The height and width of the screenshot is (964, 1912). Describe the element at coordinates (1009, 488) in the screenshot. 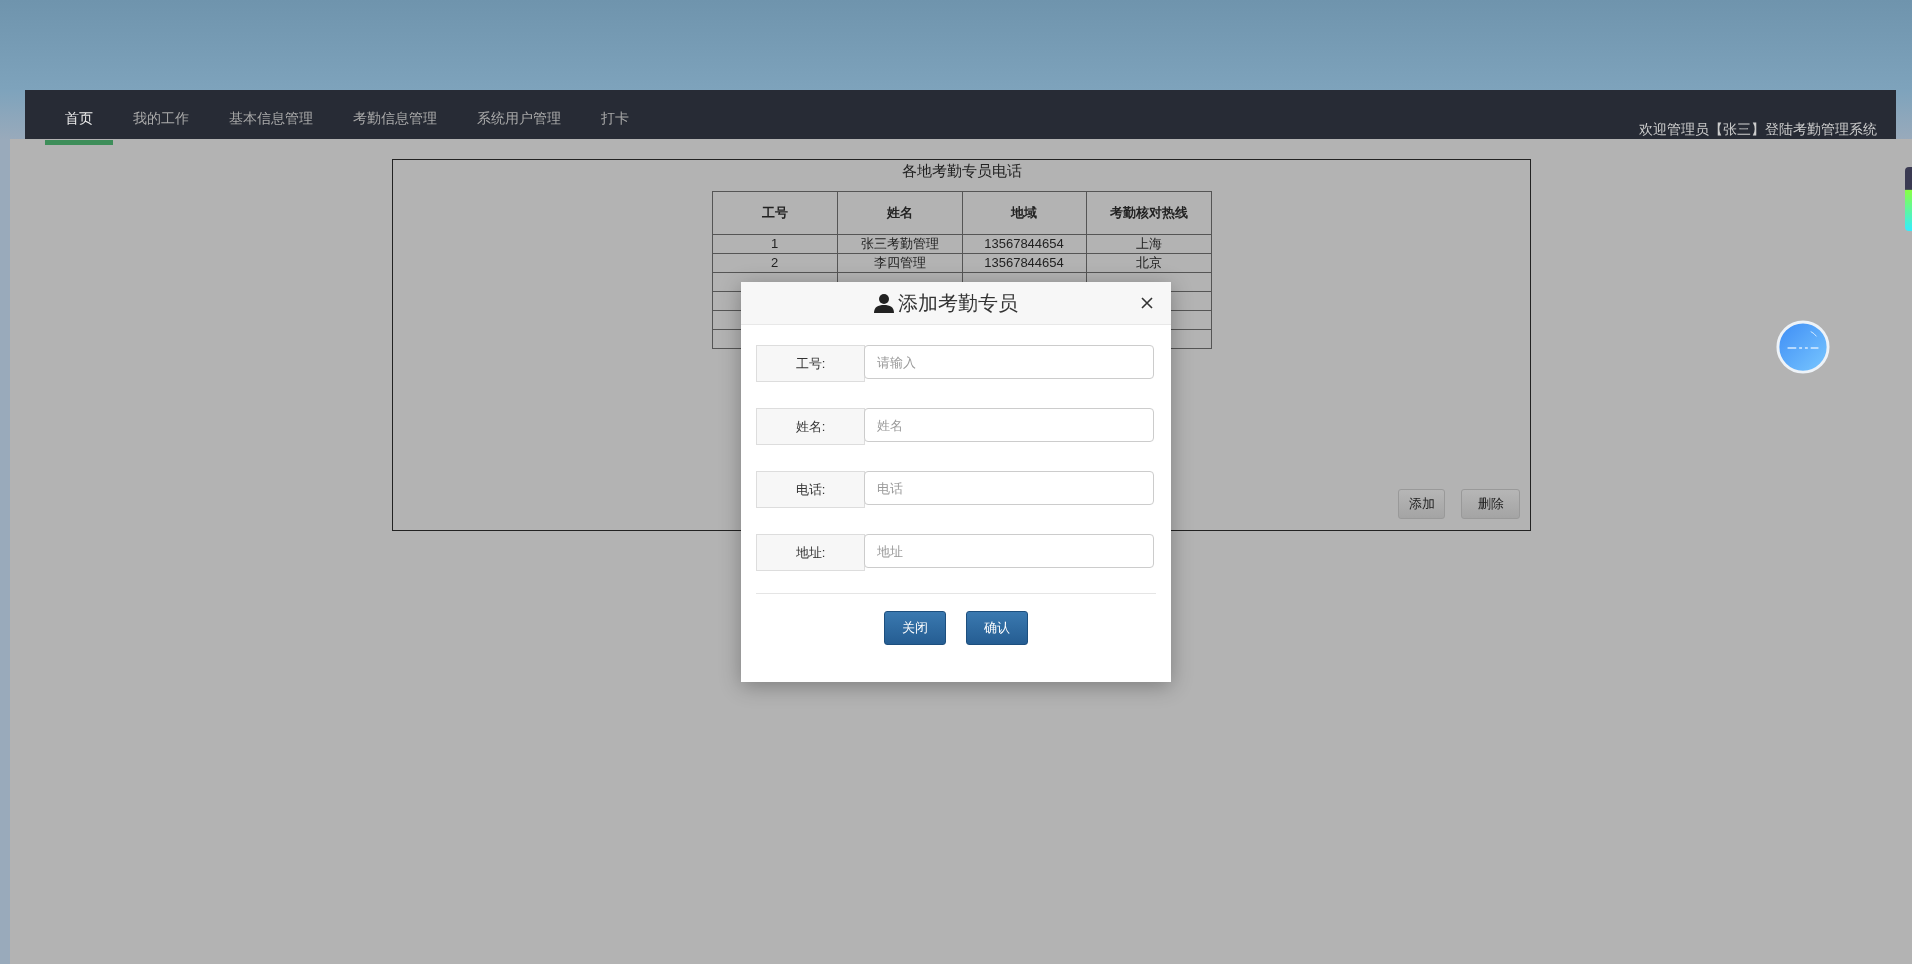

I see `input-field: 电话` at that location.